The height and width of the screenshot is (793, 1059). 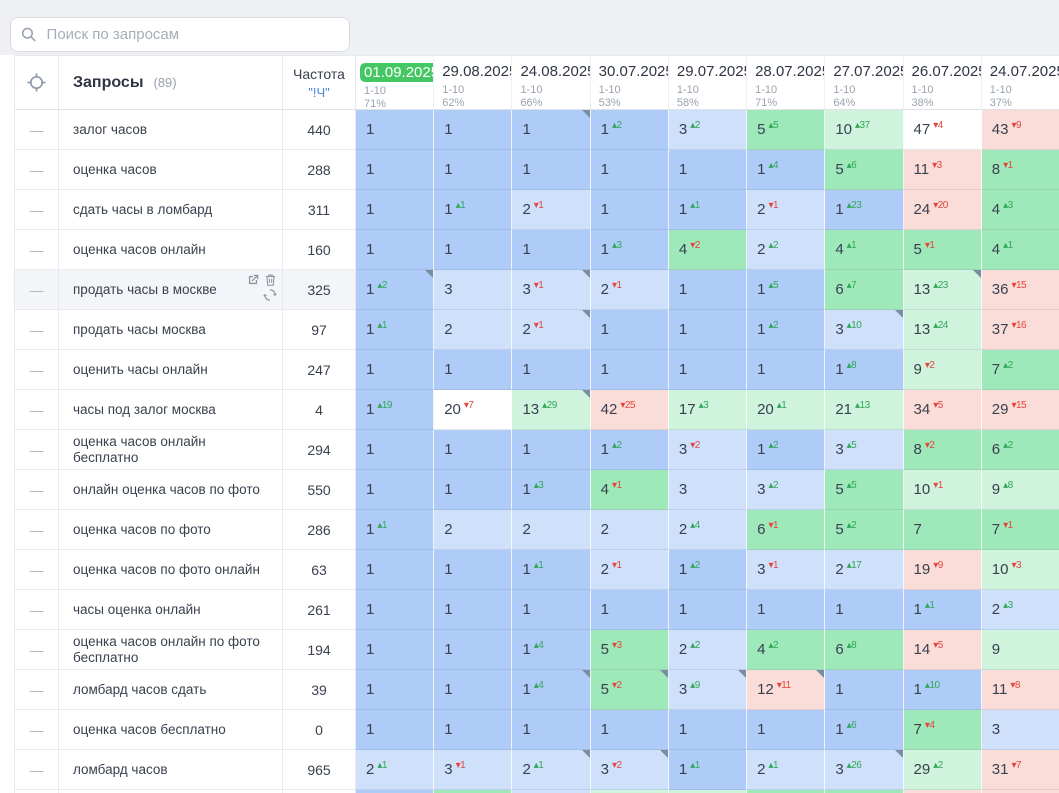 What do you see at coordinates (864, 250) in the screenshot?
I see `position-cell: 4 ▴1` at bounding box center [864, 250].